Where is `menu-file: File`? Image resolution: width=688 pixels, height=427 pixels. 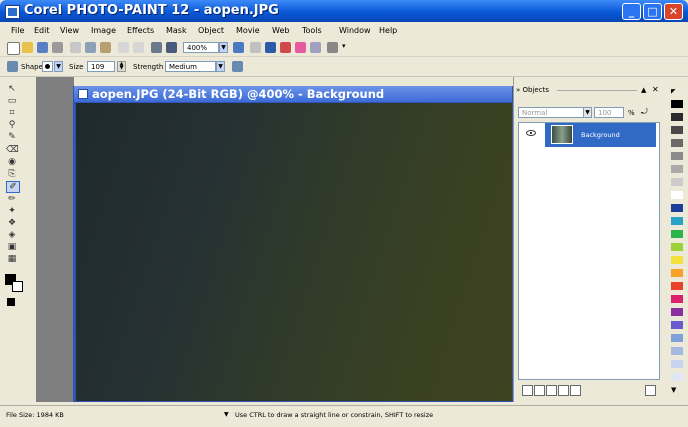
menu-file: File is located at coordinates (17, 30).